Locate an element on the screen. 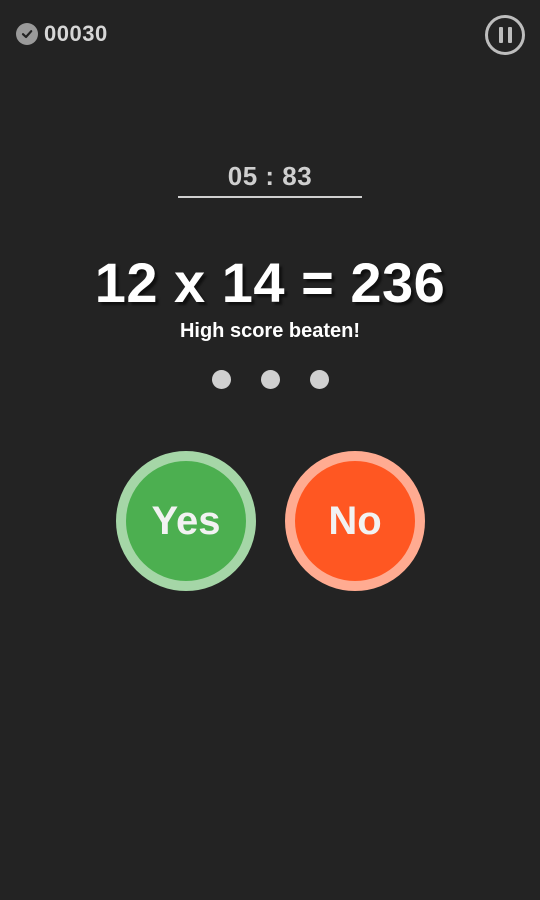 The height and width of the screenshot is (900, 540). pause-button is located at coordinates (505, 35).